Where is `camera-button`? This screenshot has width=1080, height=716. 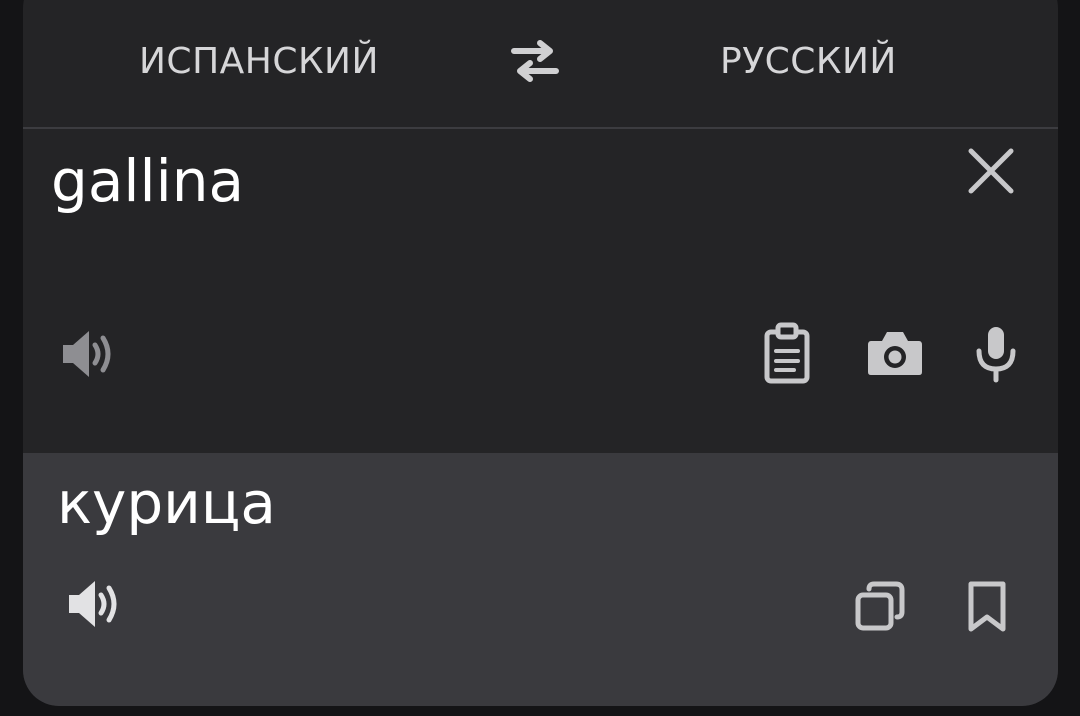
camera-button is located at coordinates (895, 353).